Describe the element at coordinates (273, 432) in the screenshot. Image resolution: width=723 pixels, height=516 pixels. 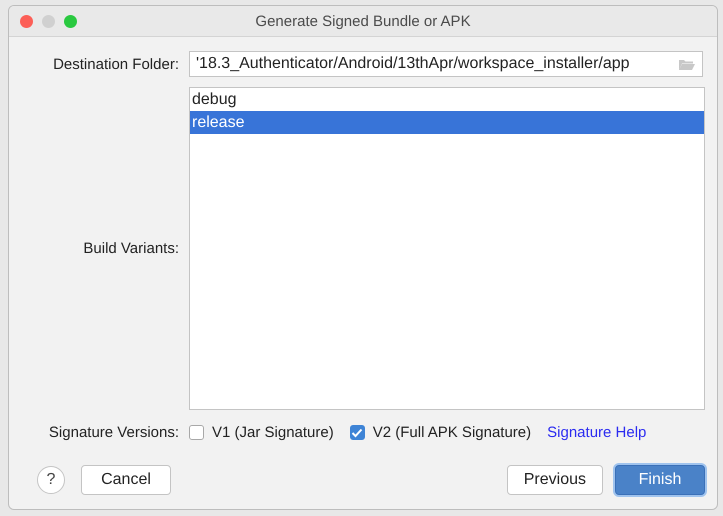
I see `checkbox-label: V1 (Jar Signature)` at that location.